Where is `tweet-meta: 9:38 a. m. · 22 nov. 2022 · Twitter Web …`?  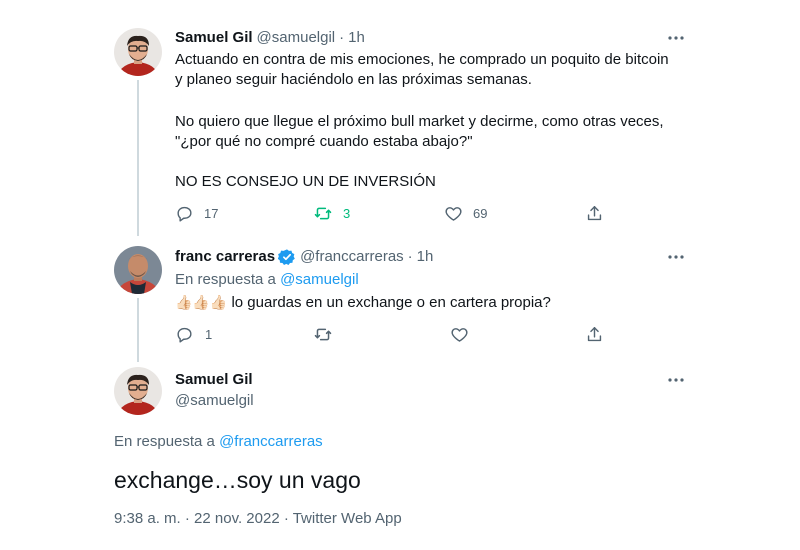 tweet-meta: 9:38 a. m. · 22 nov. 2022 · Twitter Web … is located at coordinates (258, 518).